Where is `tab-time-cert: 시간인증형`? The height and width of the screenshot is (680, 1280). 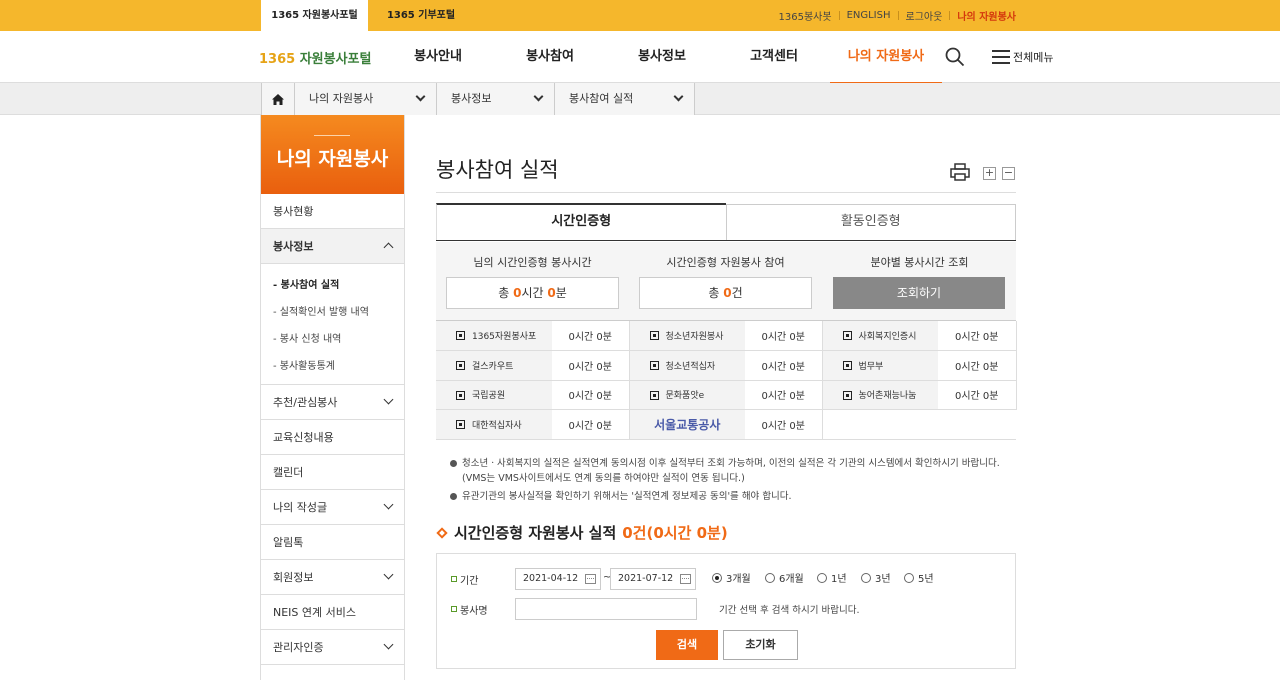 tab-time-cert: 시간인증형 is located at coordinates (581, 221).